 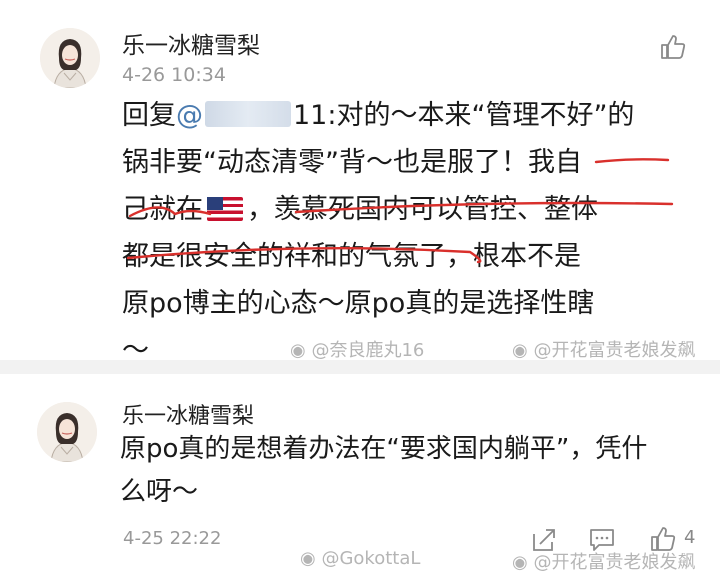 What do you see at coordinates (357, 350) in the screenshot?
I see `watermark: ◉ @奈良鹿丸16` at bounding box center [357, 350].